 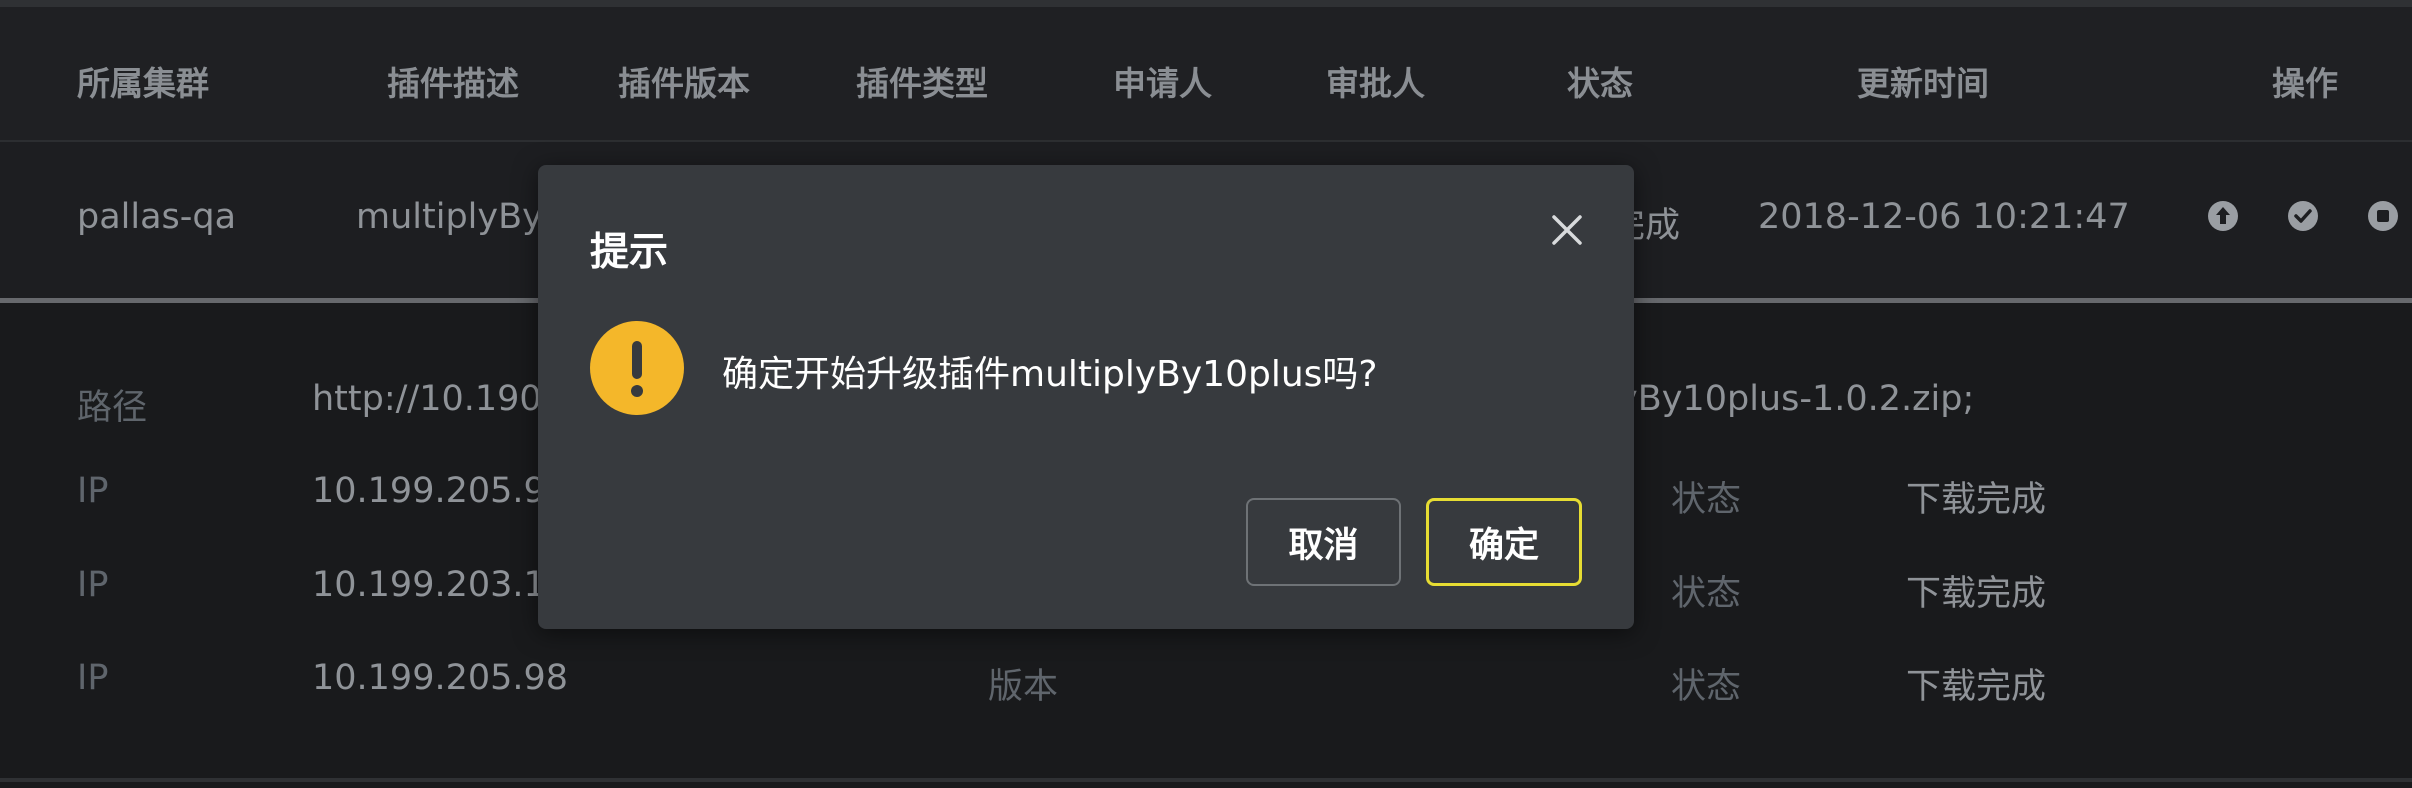 What do you see at coordinates (922, 83) in the screenshot?
I see `header-type: 插件类型` at bounding box center [922, 83].